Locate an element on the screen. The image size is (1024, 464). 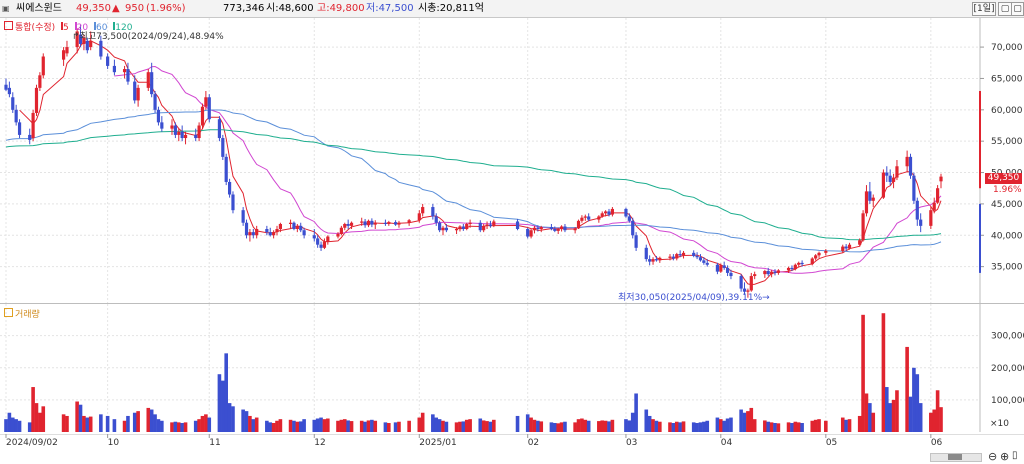
axis-up-range is located at coordinates (980, 140).